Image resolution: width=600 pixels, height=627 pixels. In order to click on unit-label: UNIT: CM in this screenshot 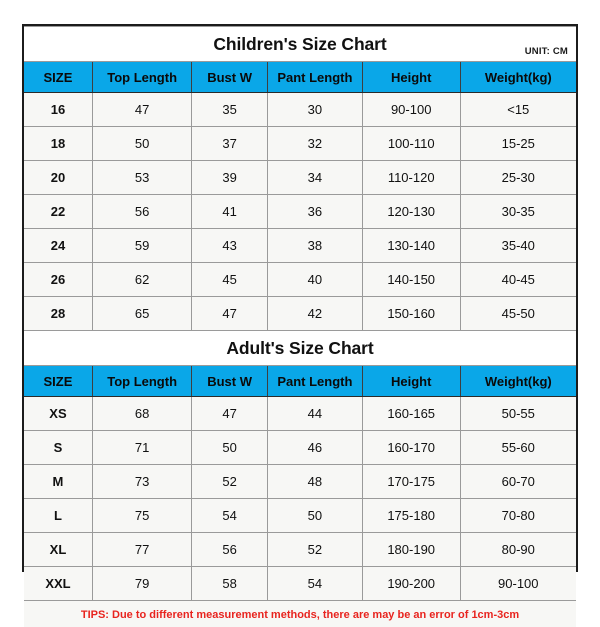, I will do `click(546, 51)`.